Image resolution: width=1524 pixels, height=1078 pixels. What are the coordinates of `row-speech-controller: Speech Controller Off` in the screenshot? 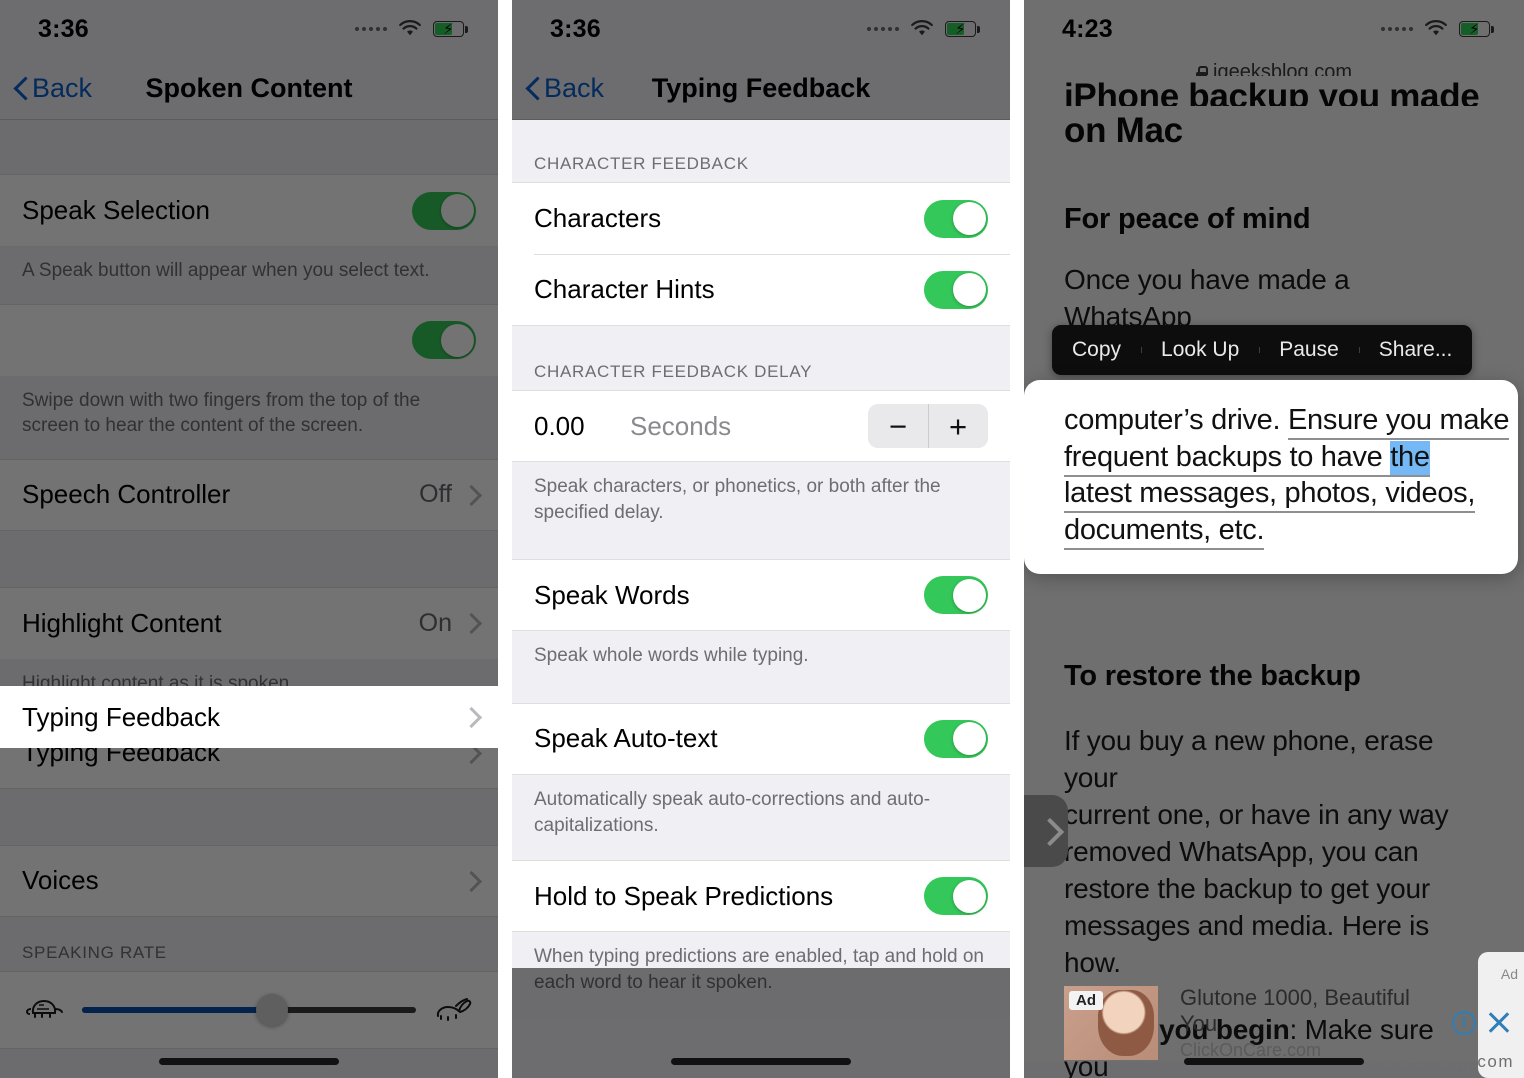 It's located at (249, 494).